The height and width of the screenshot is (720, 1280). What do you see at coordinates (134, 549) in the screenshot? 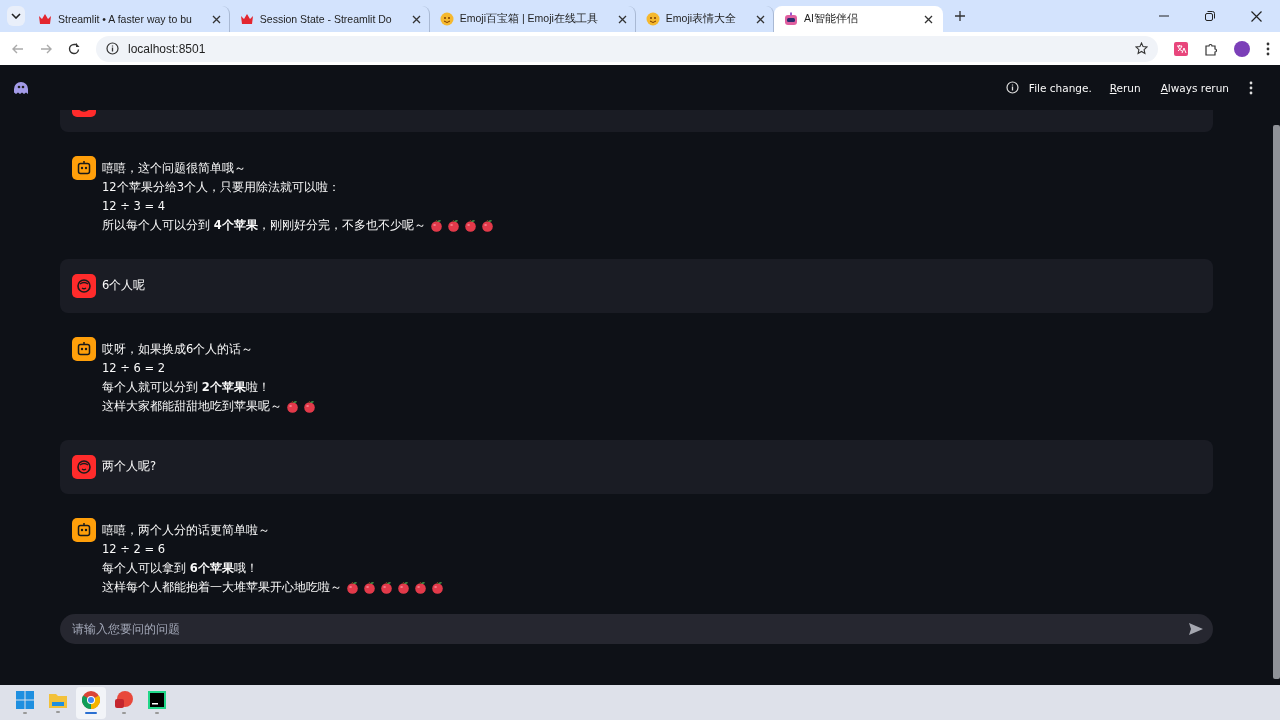
I see `message-text: 12 ÷ 2 = 6` at bounding box center [134, 549].